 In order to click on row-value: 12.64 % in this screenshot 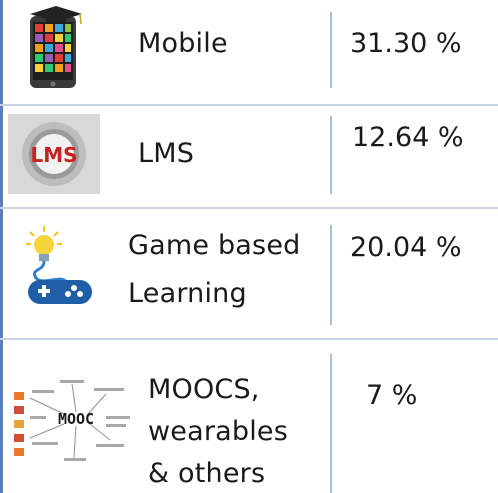, I will do `click(408, 137)`.